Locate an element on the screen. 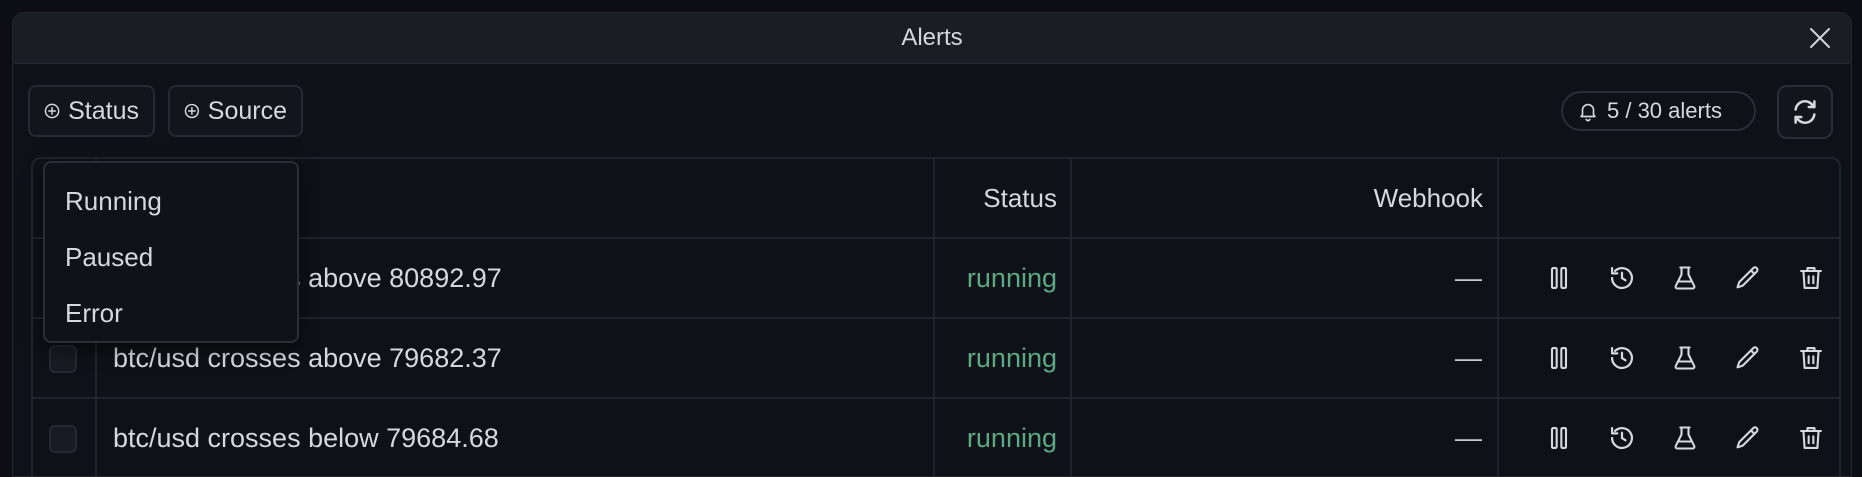 This screenshot has height=477, width=1862. alert-count-badge: 5 / 30 alerts is located at coordinates (1658, 111).